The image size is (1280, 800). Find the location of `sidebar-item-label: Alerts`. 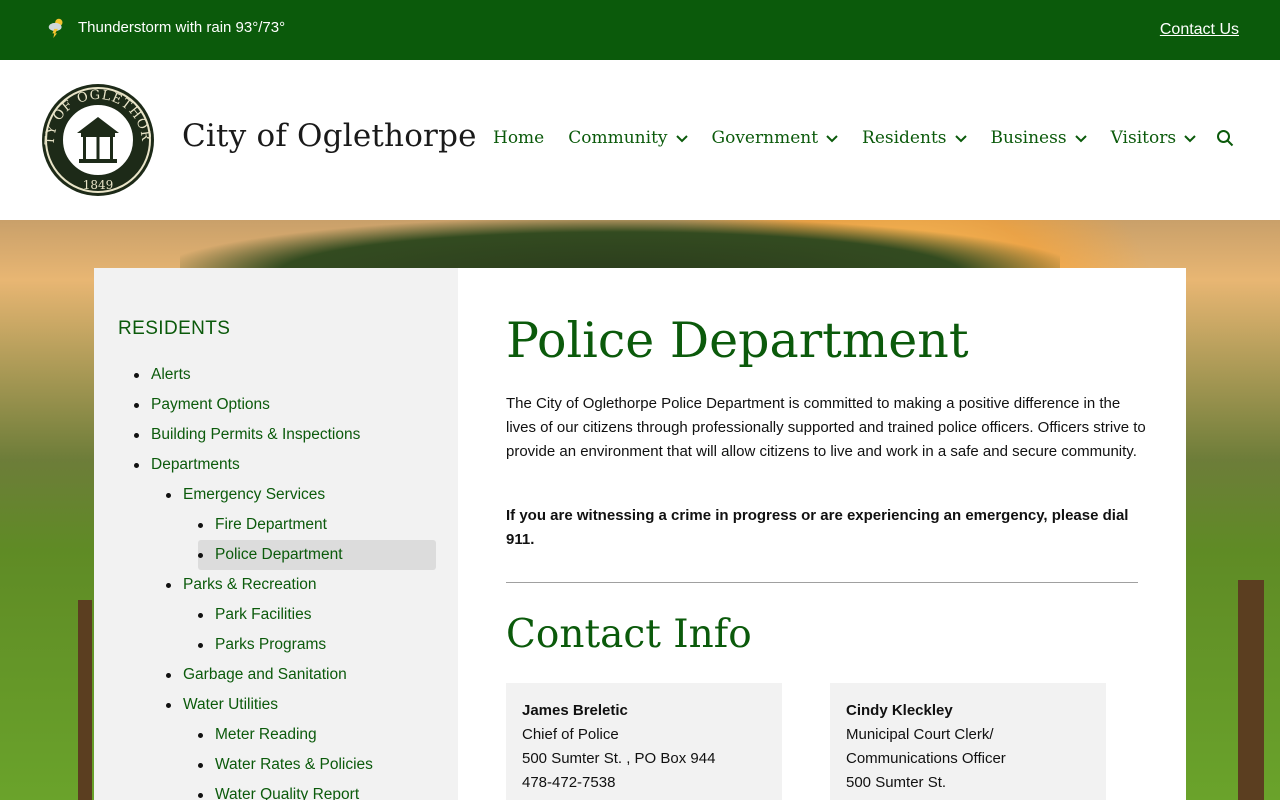

sidebar-item-label: Alerts is located at coordinates (171, 374).